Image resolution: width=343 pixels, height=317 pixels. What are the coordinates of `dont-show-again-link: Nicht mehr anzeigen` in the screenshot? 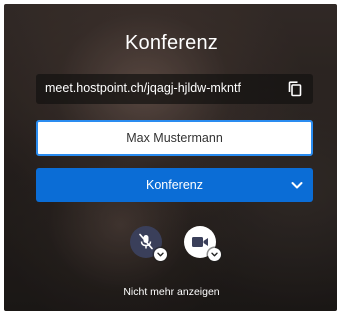 It's located at (171, 292).